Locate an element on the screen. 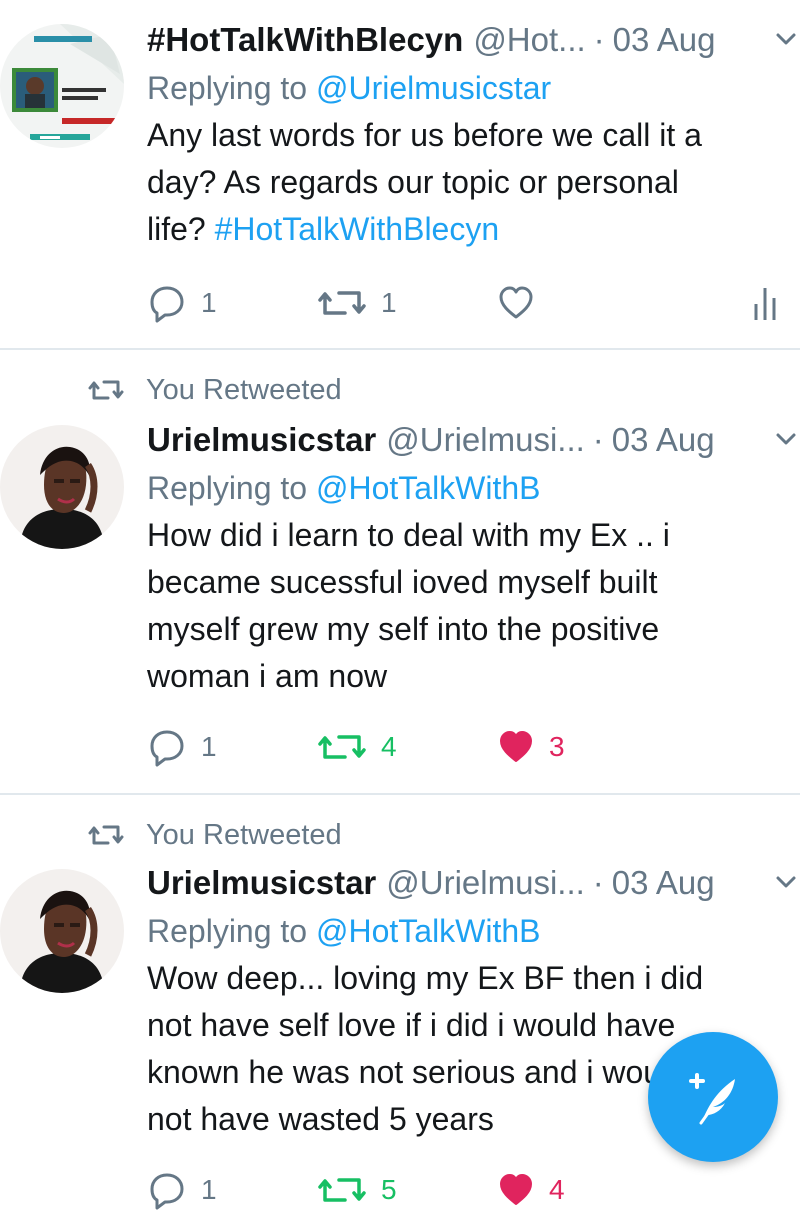 This screenshot has height=1215, width=800. retweet-button: 5 is located at coordinates (357, 1190).